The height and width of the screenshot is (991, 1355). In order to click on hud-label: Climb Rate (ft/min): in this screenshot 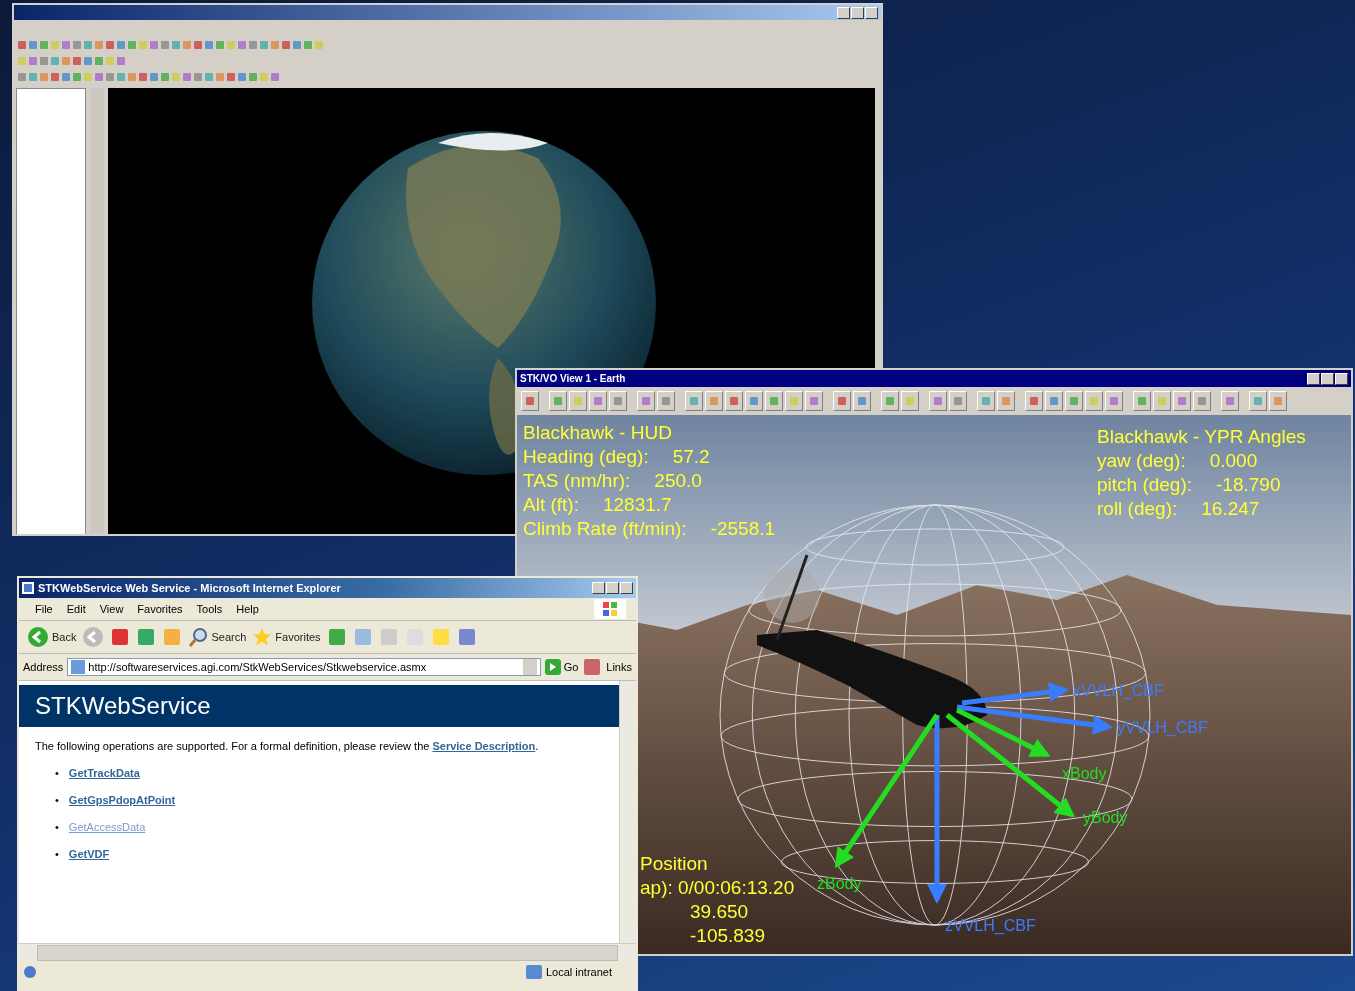, I will do `click(605, 529)`.